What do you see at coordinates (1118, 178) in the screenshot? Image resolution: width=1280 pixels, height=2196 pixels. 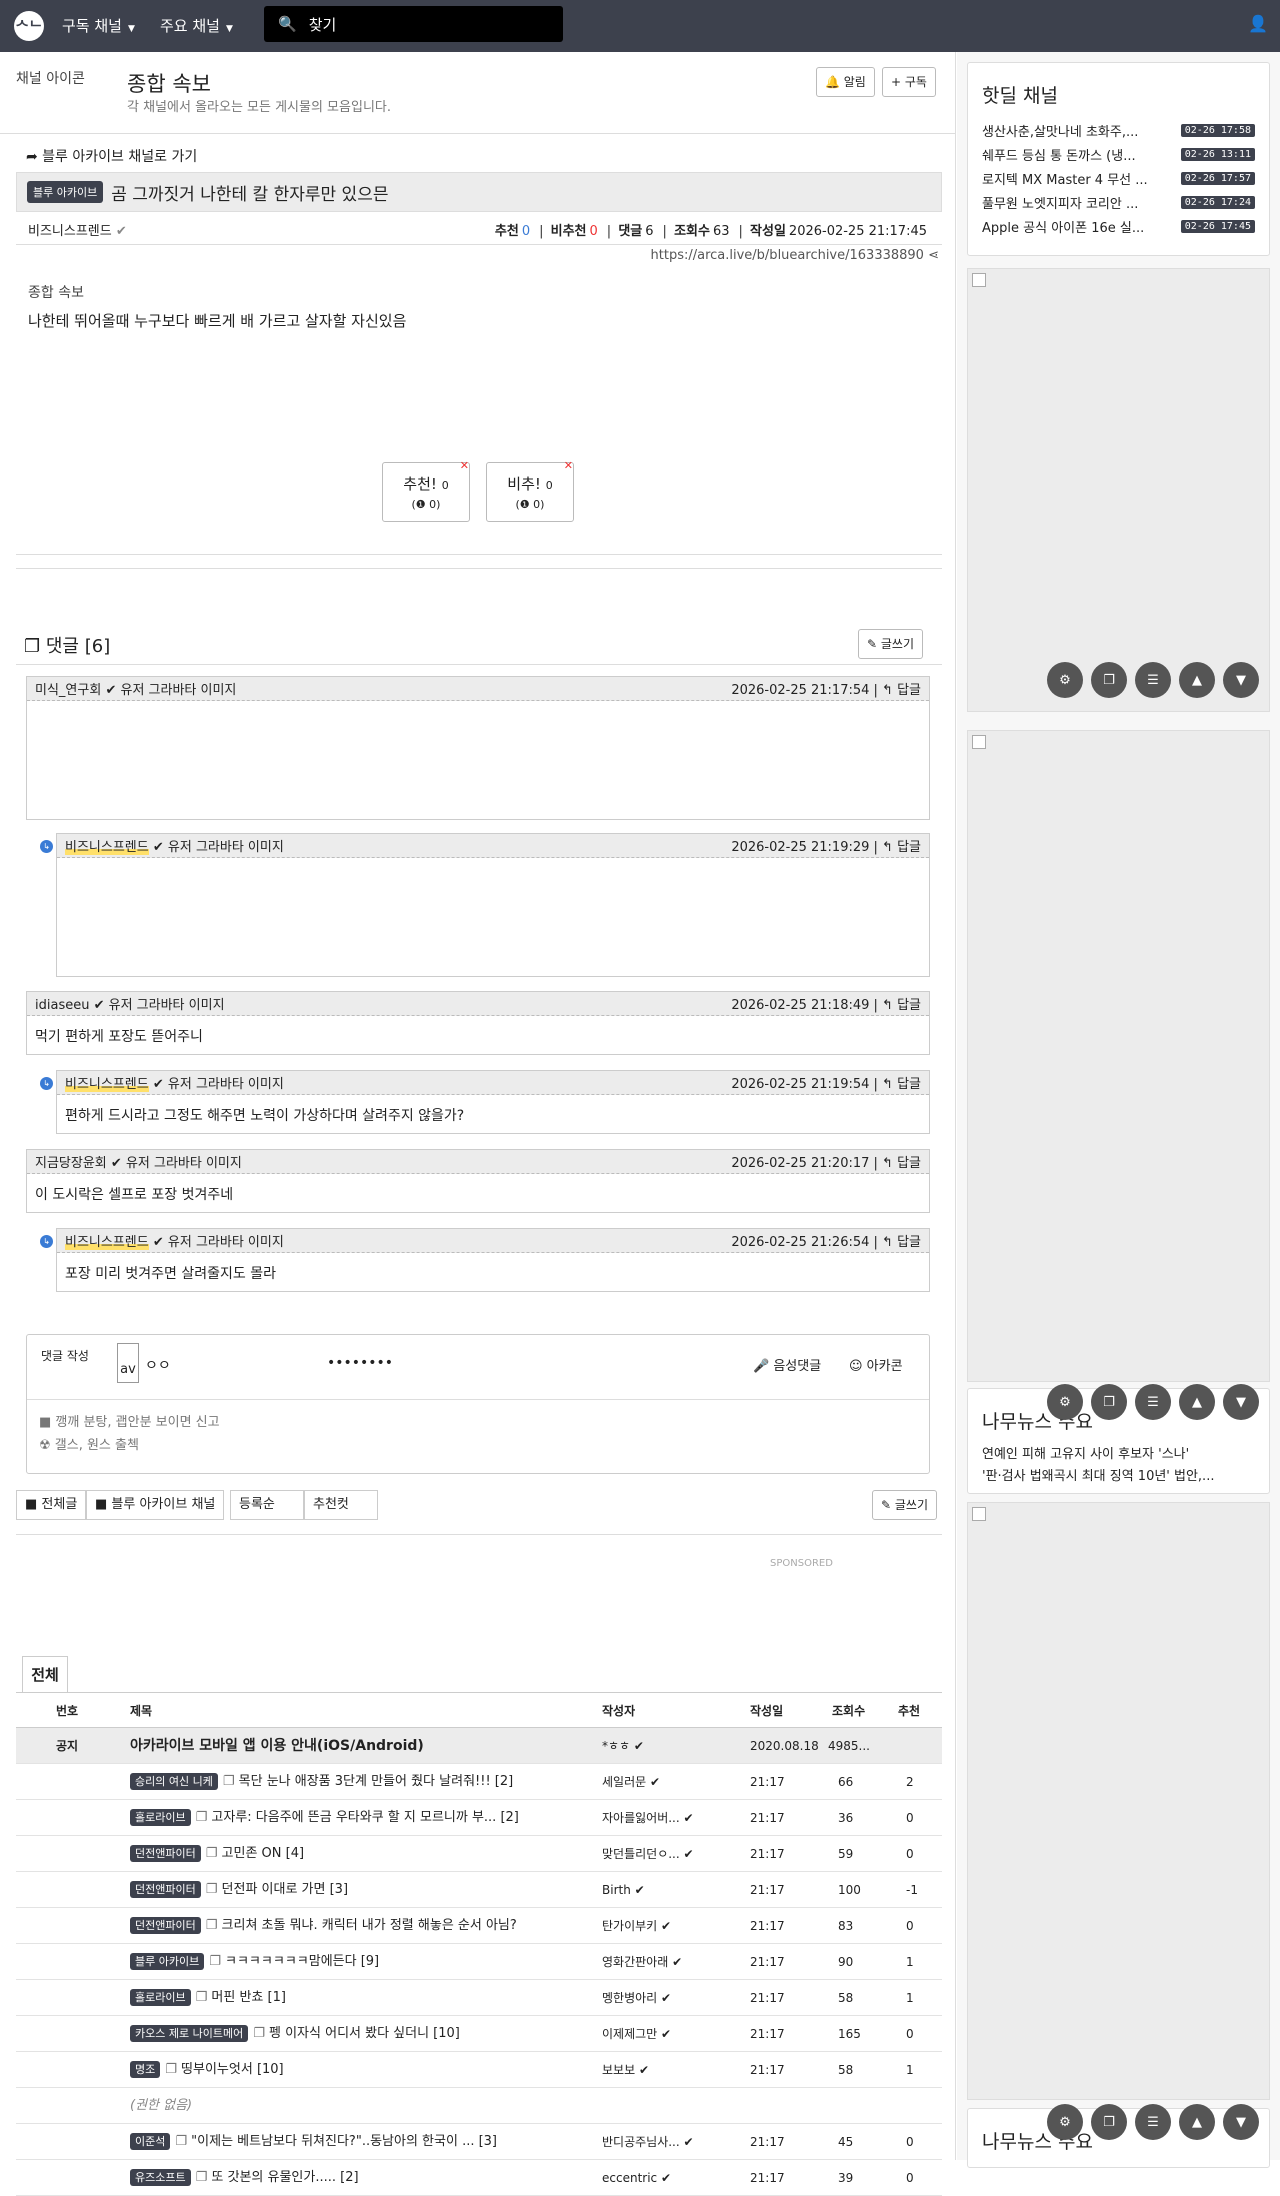 I see `hotdeal-item: 로지텍 MX Master 4 무선 ... 02-26 17:57` at bounding box center [1118, 178].